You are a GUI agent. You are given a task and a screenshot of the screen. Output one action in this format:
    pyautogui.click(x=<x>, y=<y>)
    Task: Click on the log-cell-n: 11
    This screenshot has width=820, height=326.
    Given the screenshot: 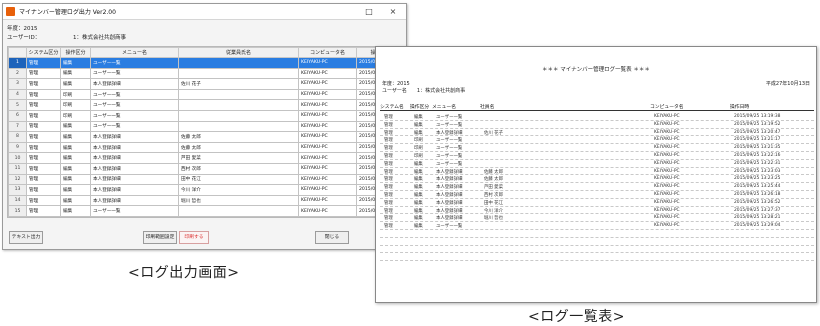 What is the action you would take?
    pyautogui.click(x=17, y=168)
    